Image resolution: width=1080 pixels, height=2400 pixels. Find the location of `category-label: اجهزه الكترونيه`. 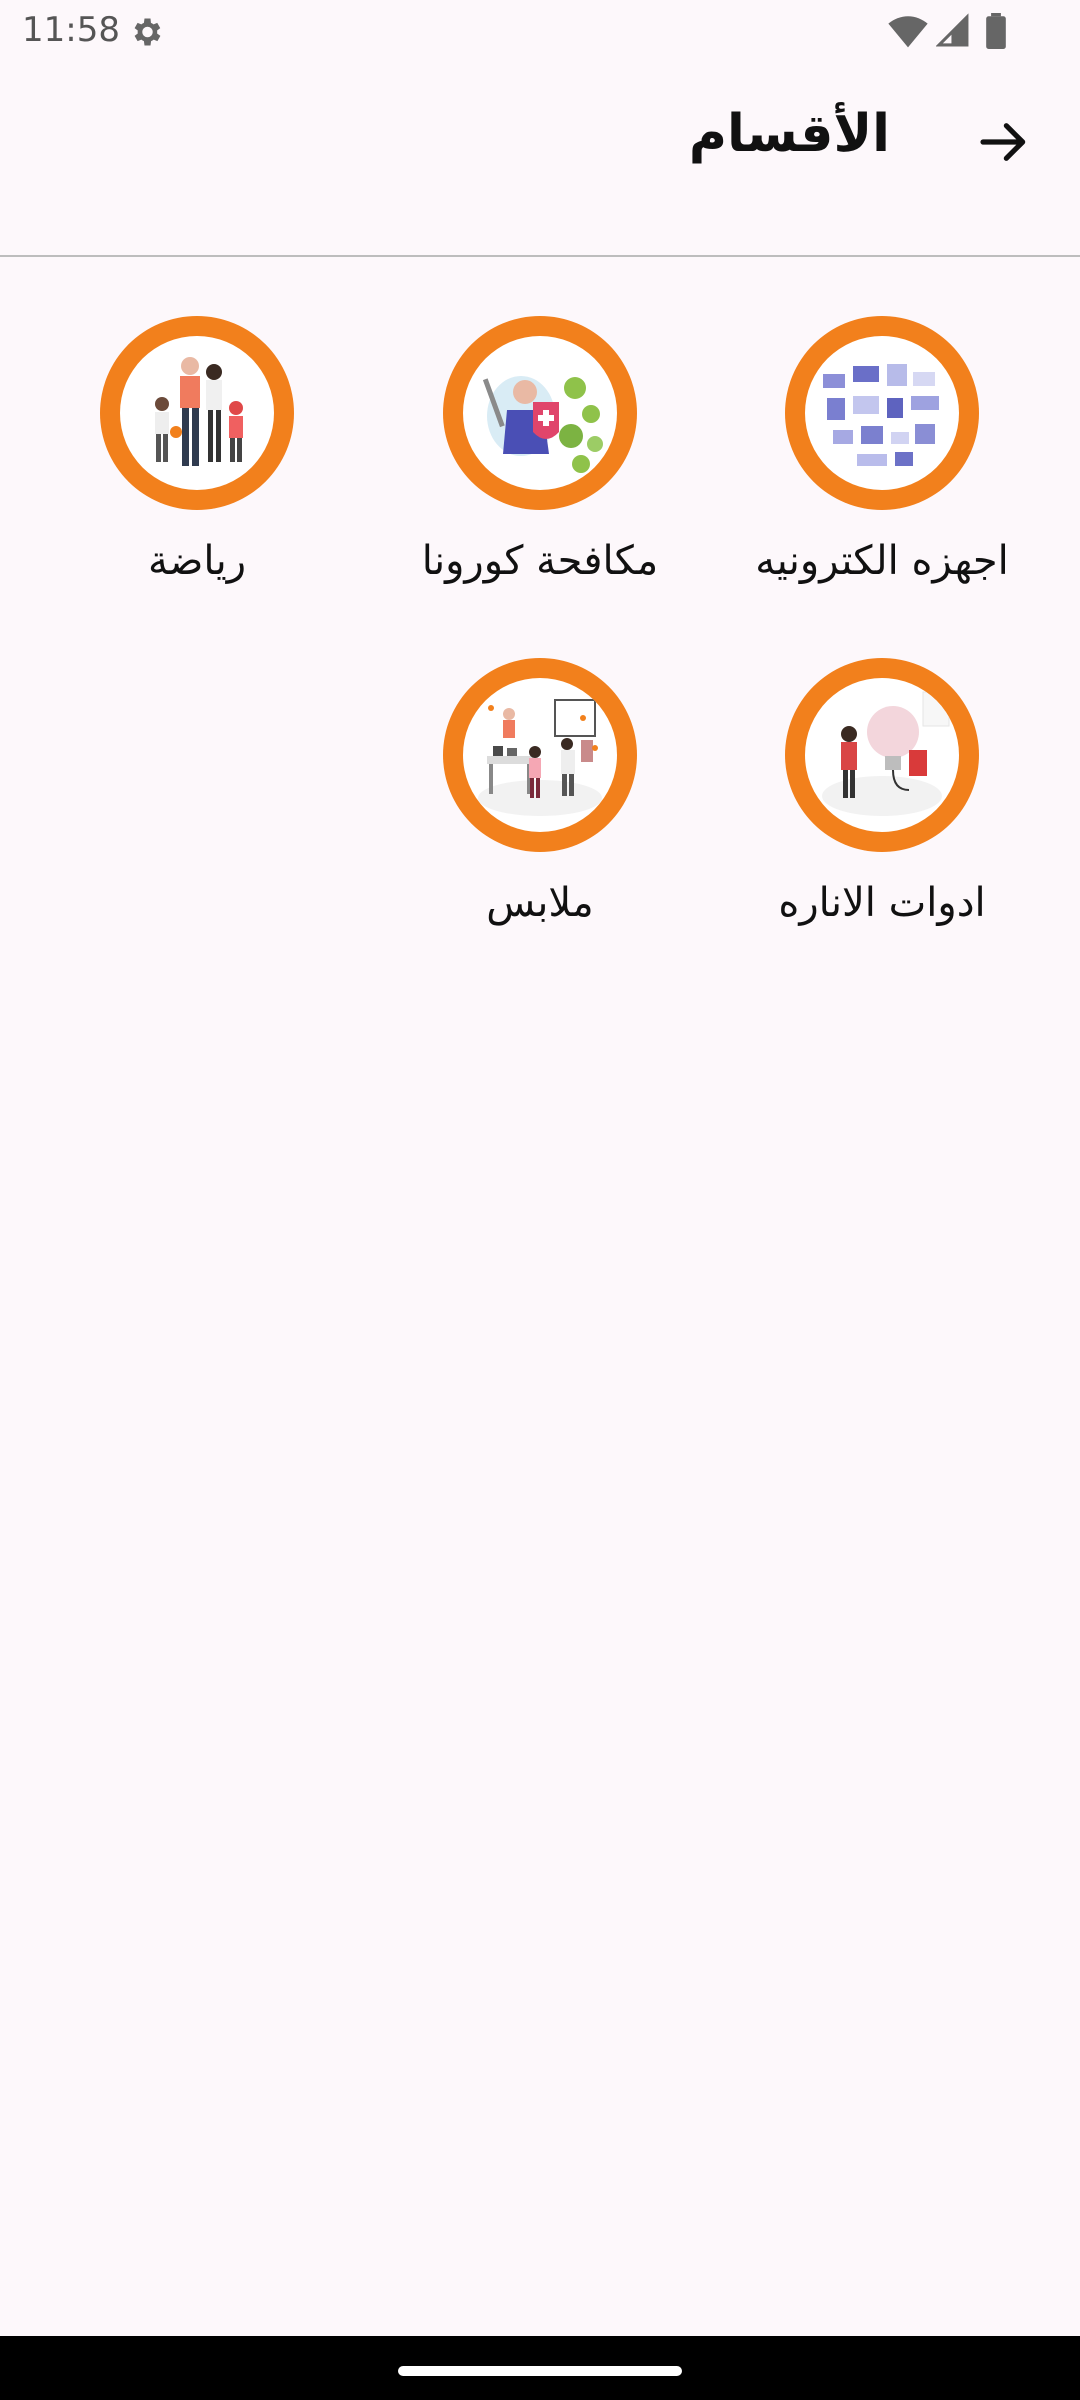

category-label: اجهزه الكترونيه is located at coordinates (882, 561).